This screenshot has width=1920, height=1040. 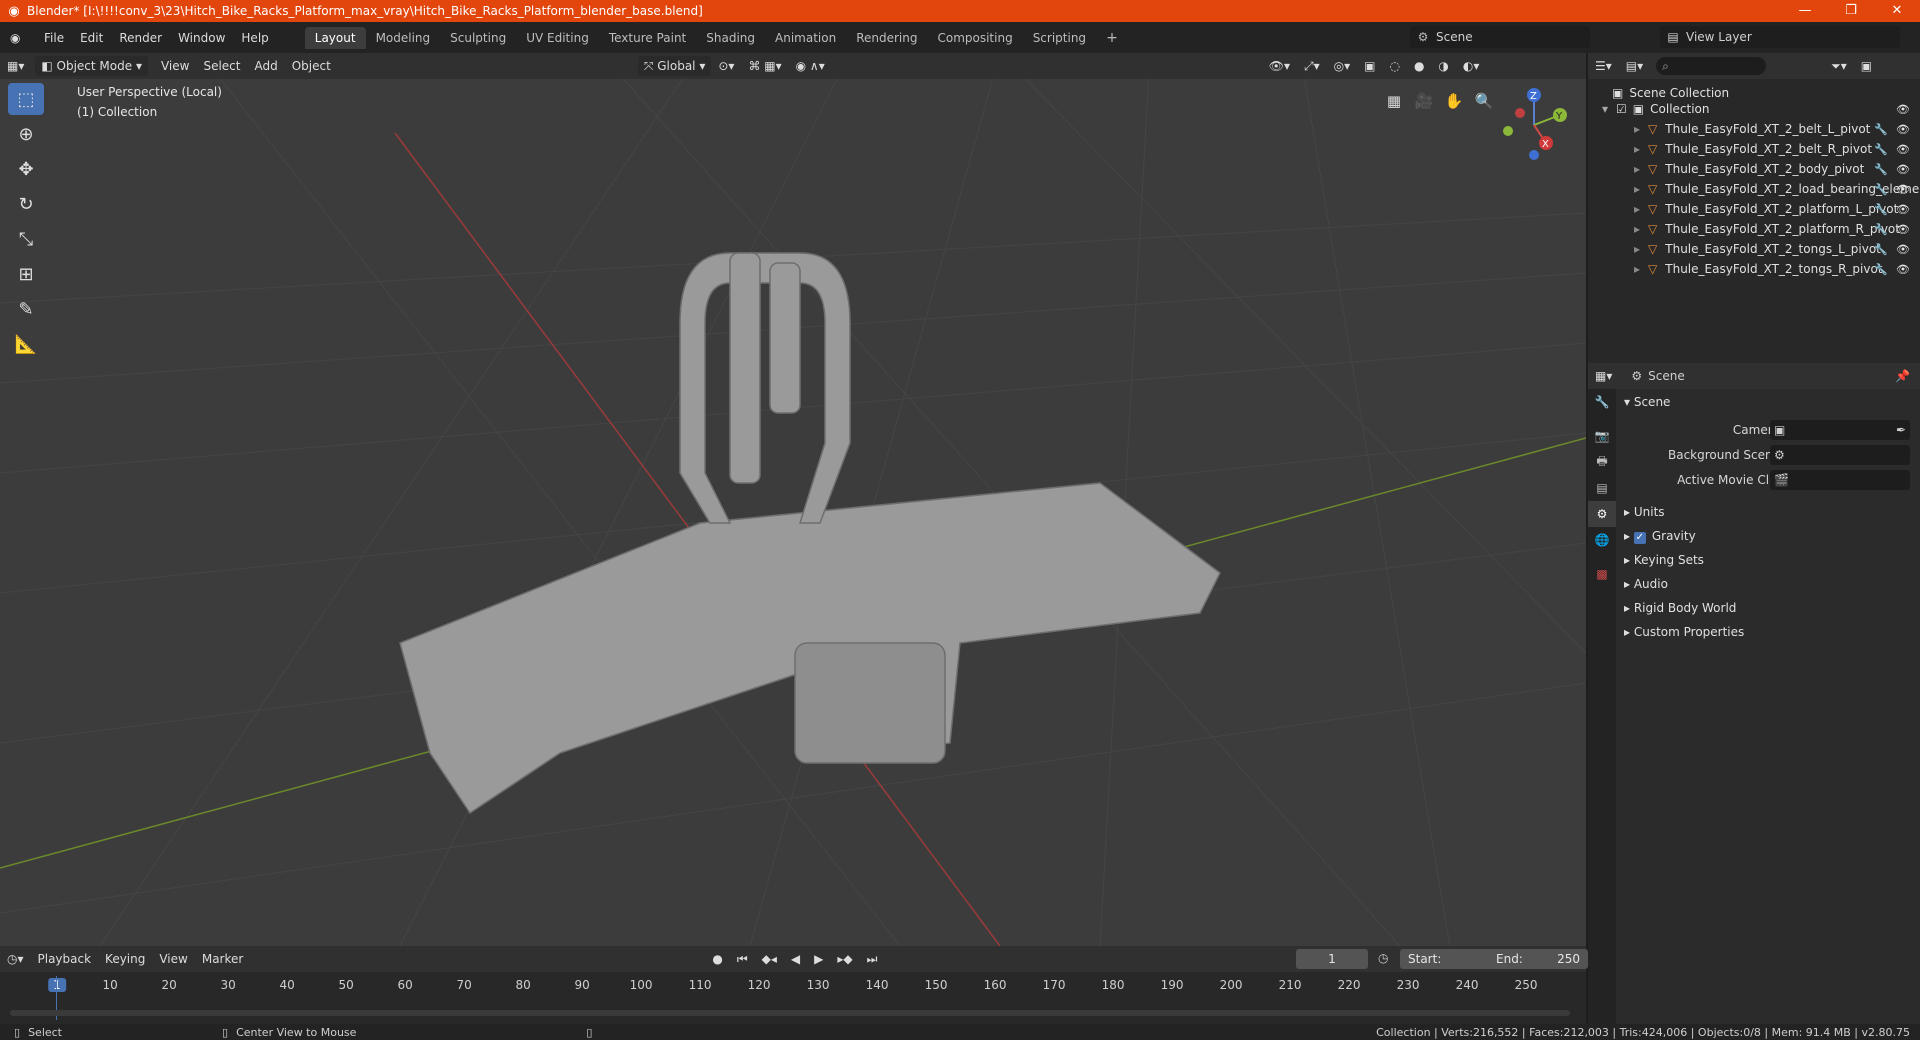 I want to click on outliner-collection: ▾ ☑ ▣ Collection 👁, so click(x=1754, y=109).